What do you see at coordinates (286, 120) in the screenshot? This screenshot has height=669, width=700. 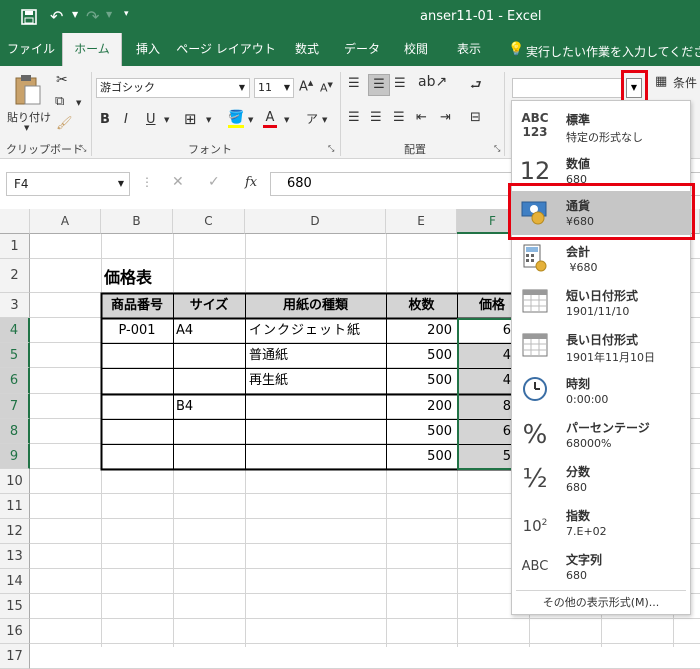 I see `font-color-dropdown-icon: ▼` at bounding box center [286, 120].